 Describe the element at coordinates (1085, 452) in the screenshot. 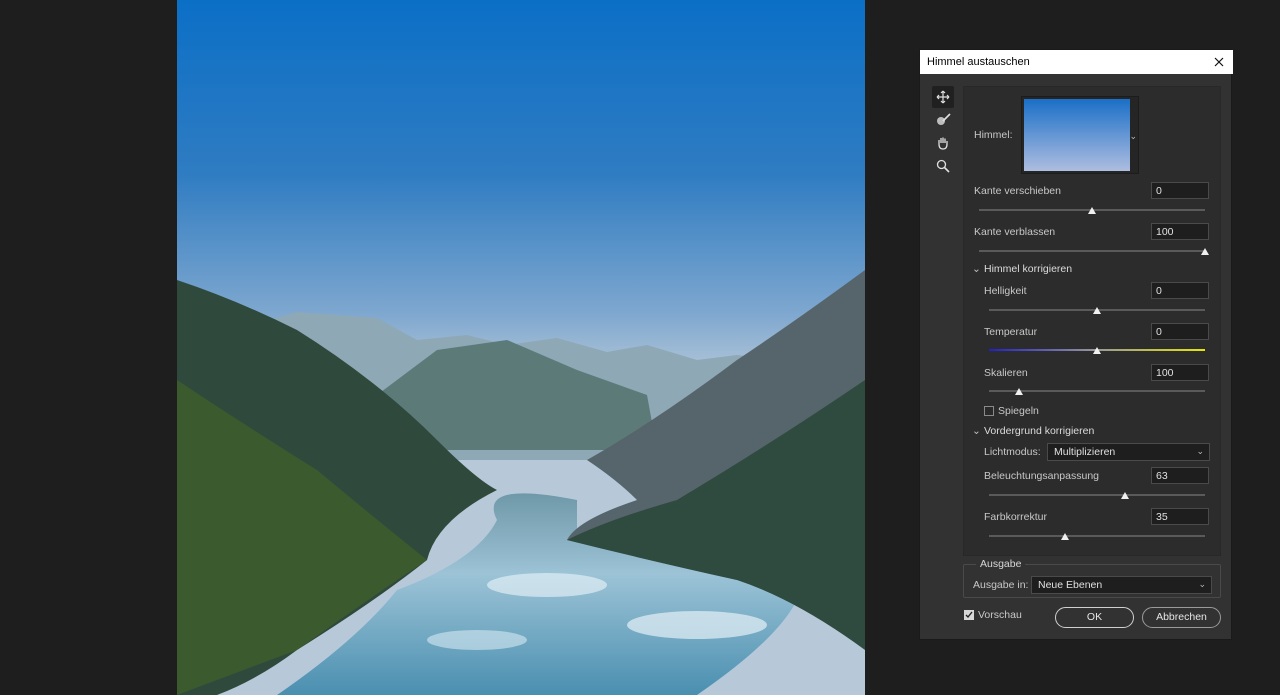

I see `light-mode-value: Multiplizieren` at that location.